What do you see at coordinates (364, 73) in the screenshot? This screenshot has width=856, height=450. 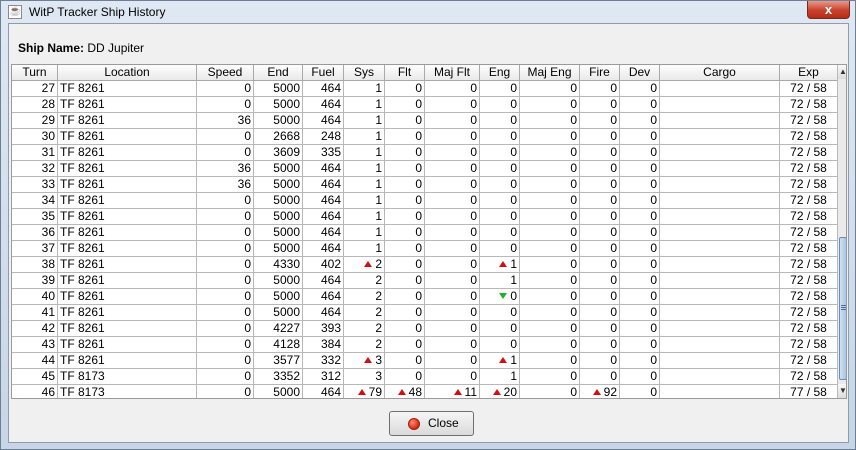 I see `column-header-sys: Sys` at bounding box center [364, 73].